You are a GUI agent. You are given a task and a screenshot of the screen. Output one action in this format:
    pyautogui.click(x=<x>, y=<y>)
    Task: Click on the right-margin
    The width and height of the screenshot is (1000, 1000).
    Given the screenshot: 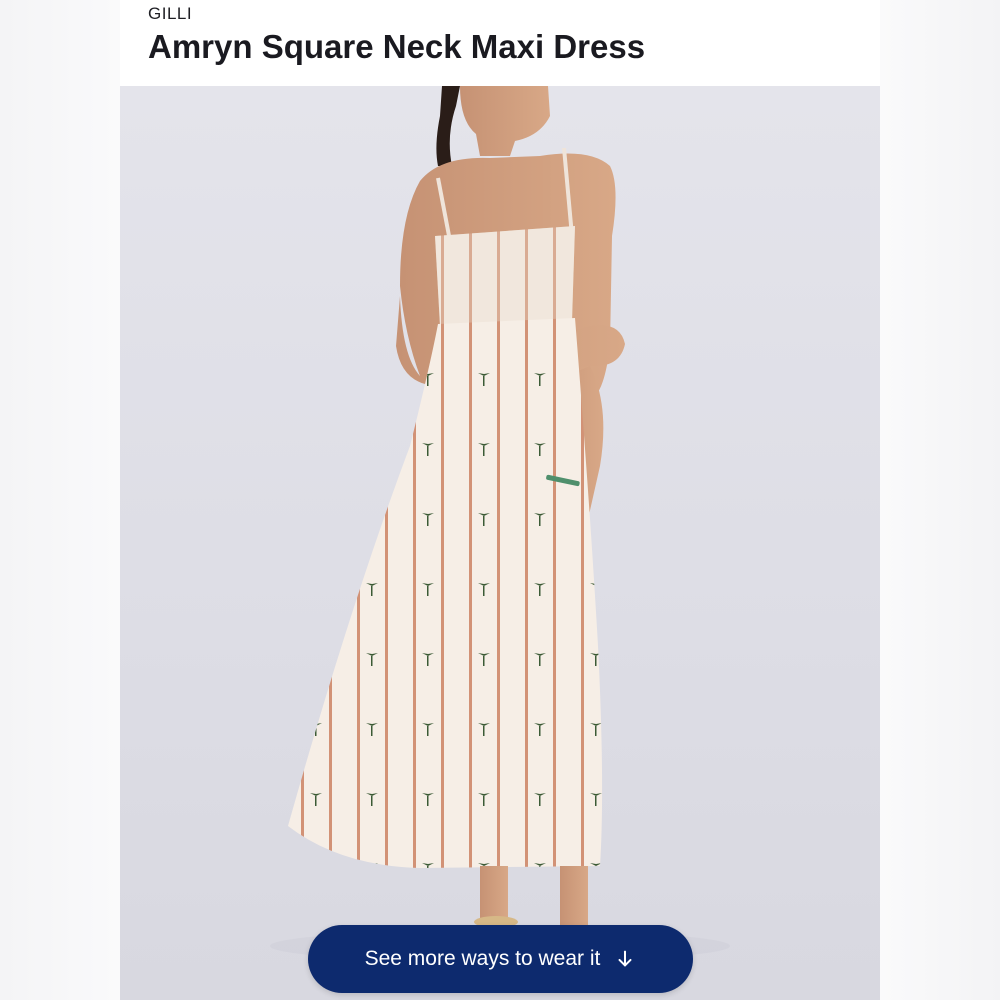 What is the action you would take?
    pyautogui.click(x=940, y=500)
    